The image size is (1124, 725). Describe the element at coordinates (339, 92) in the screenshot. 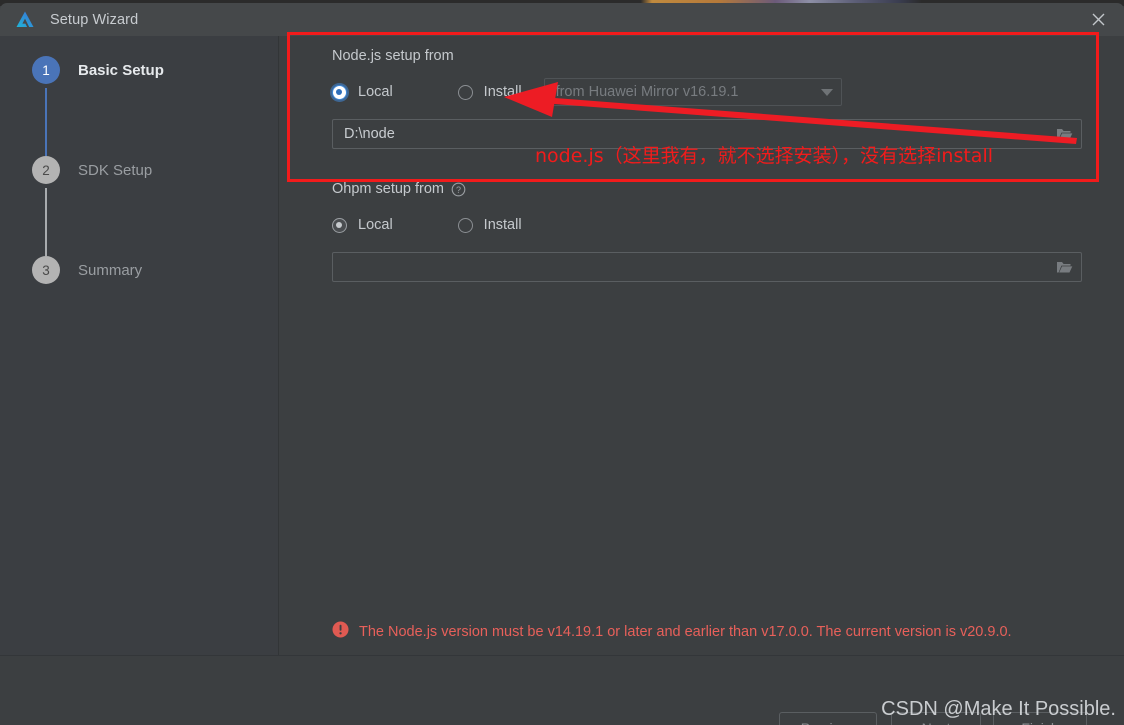

I see `nodejs-local-radio-dot` at that location.